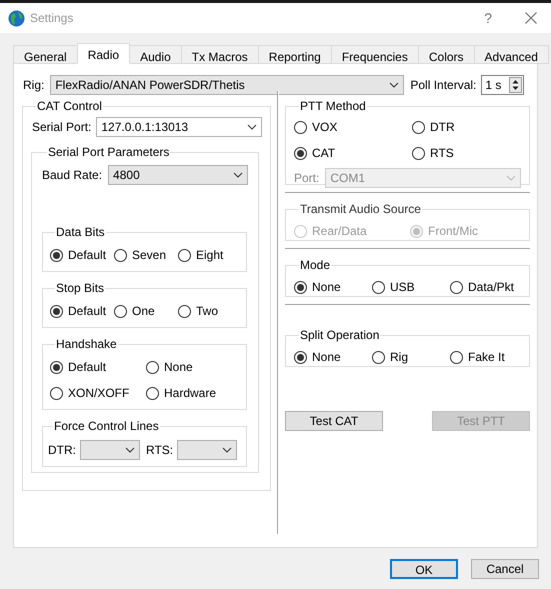  Describe the element at coordinates (181, 393) in the screenshot. I see `radio-button: Hardware` at that location.